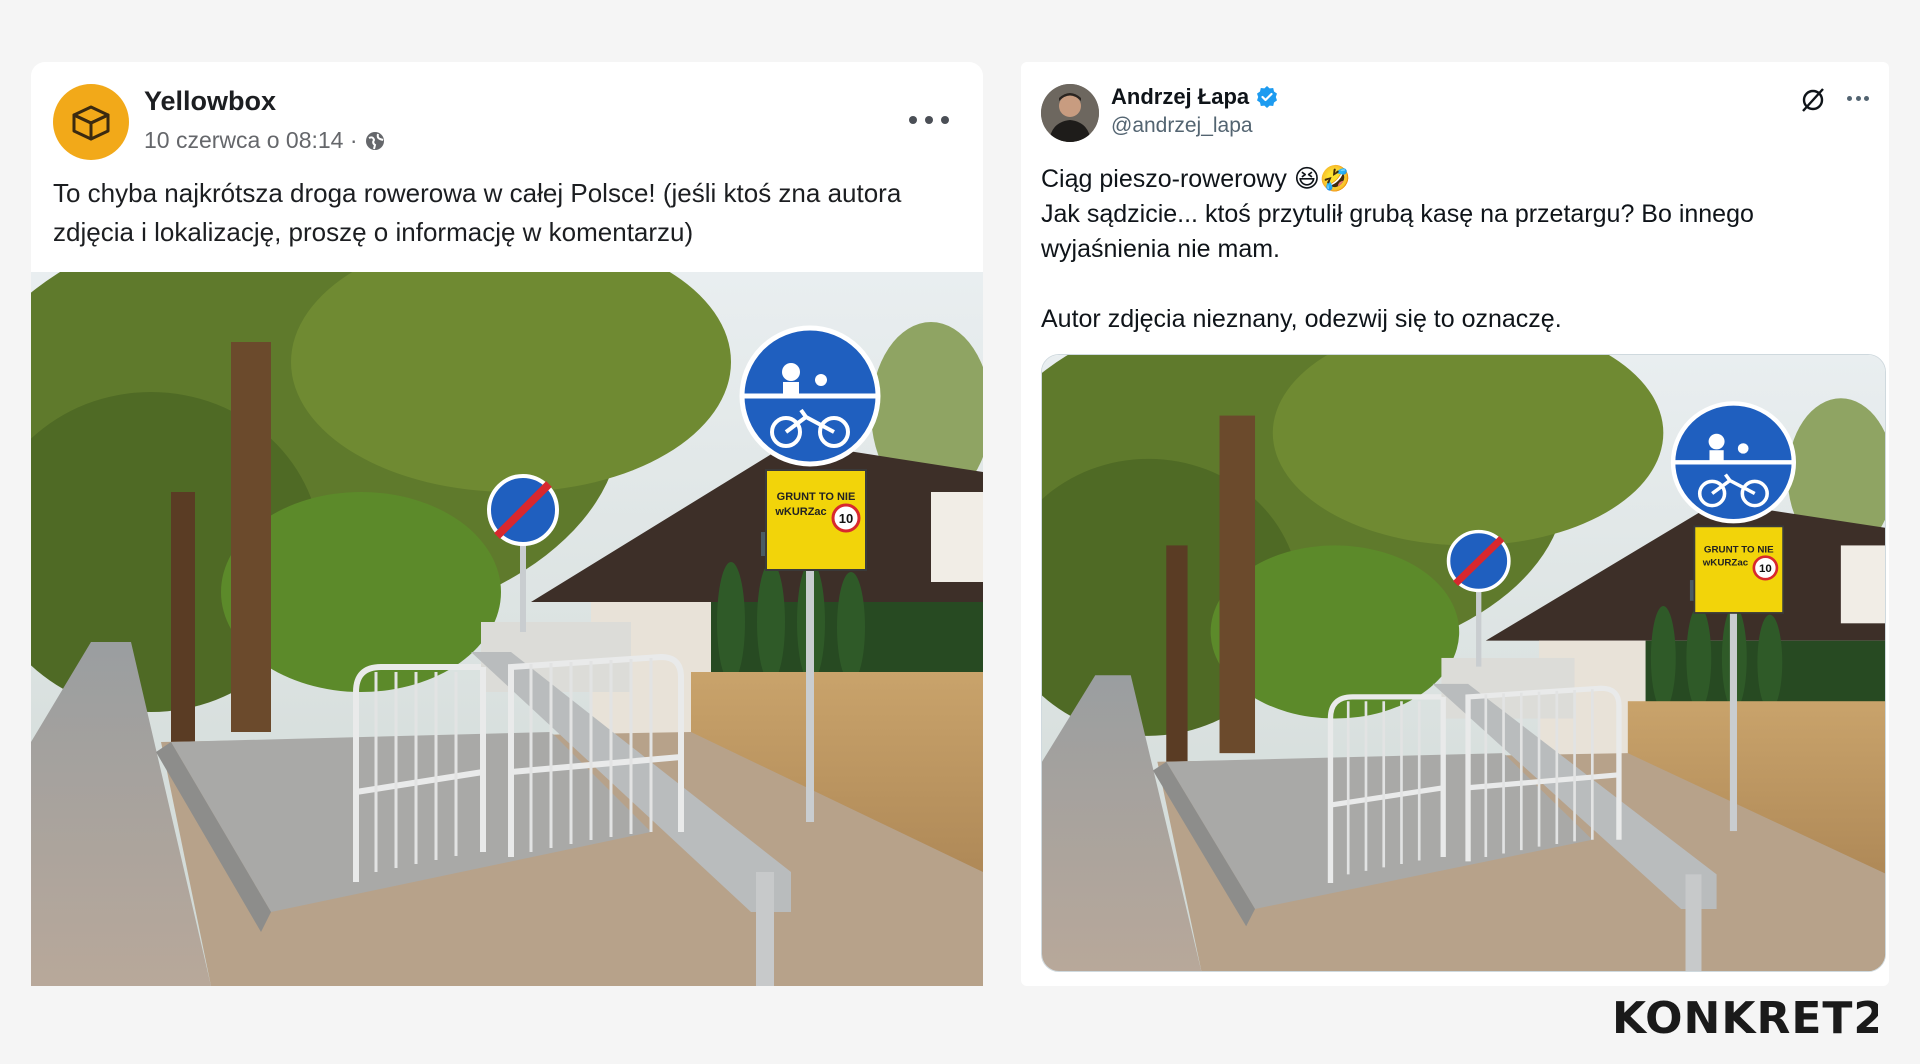  Describe the element at coordinates (374, 140) in the screenshot. I see `globe-icon` at that location.